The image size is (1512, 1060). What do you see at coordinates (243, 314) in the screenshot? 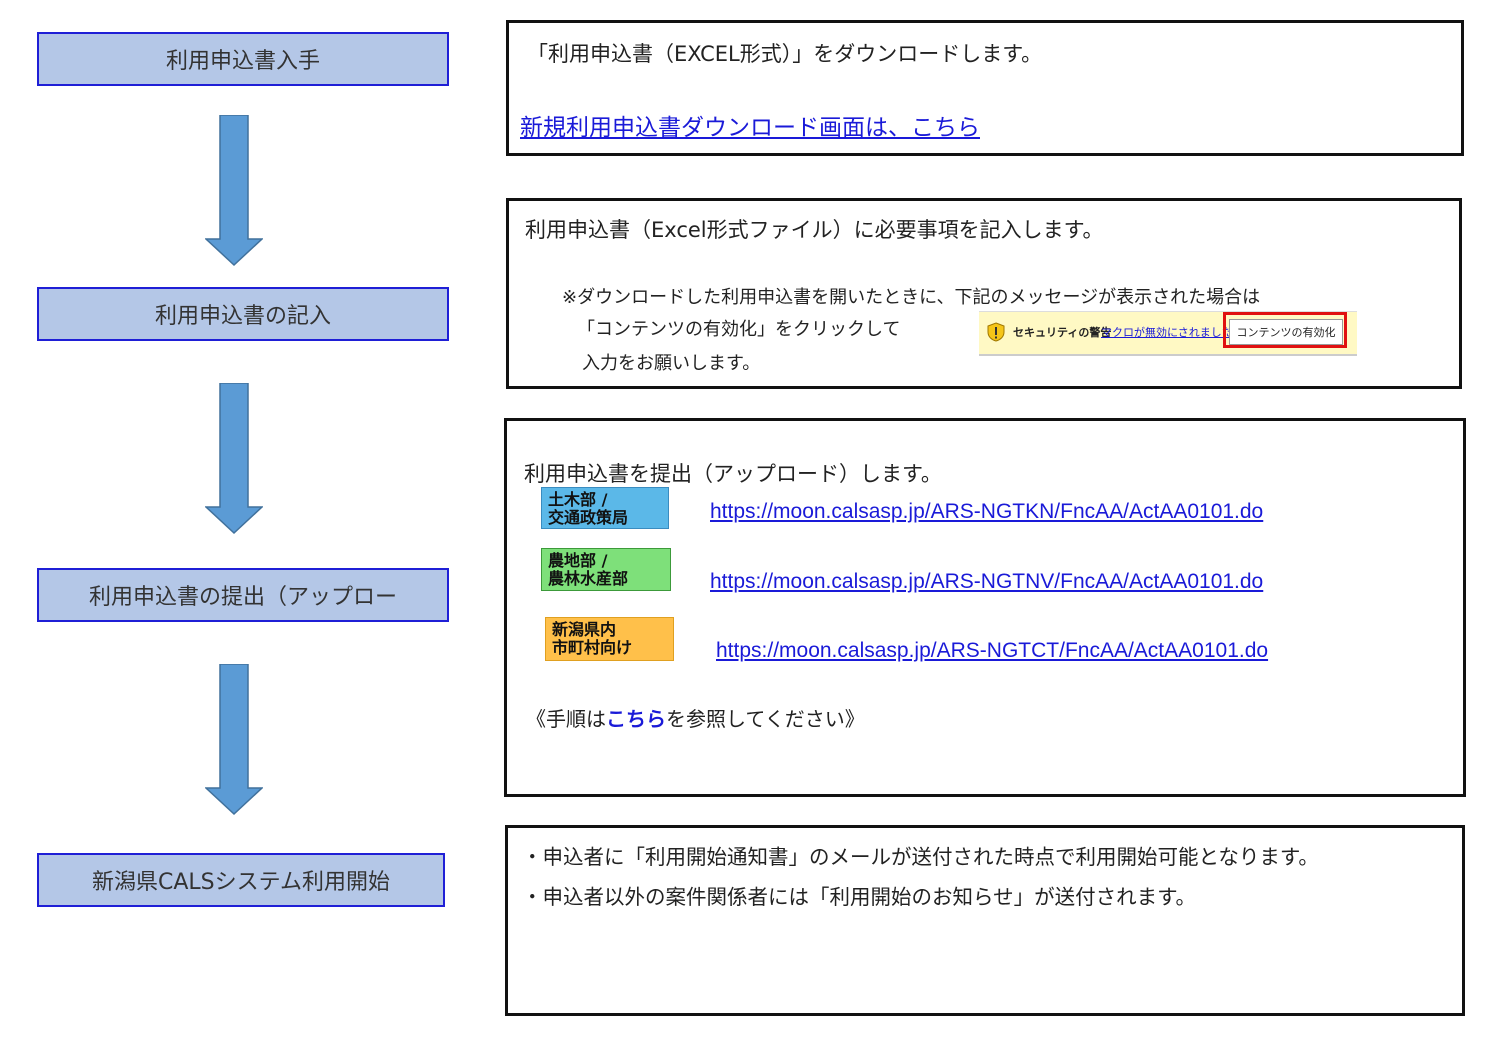
I see `step-2: 利用申込書の記入` at bounding box center [243, 314].